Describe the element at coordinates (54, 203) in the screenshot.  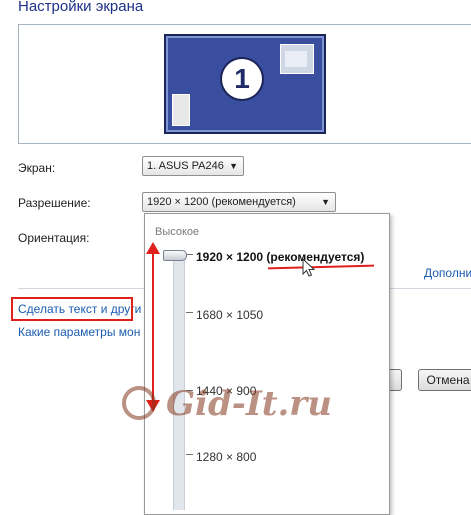
I see `resolution-label: Разрешение:` at that location.